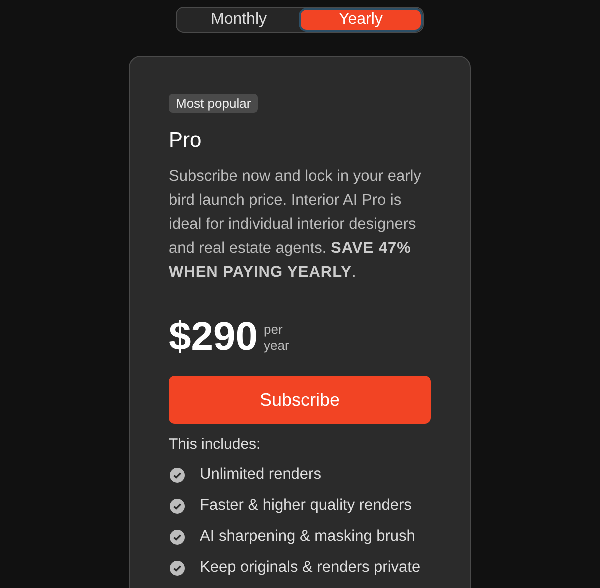 Image resolution: width=600 pixels, height=588 pixels. Describe the element at coordinates (239, 20) in the screenshot. I see `billing-tab: Monthly` at that location.